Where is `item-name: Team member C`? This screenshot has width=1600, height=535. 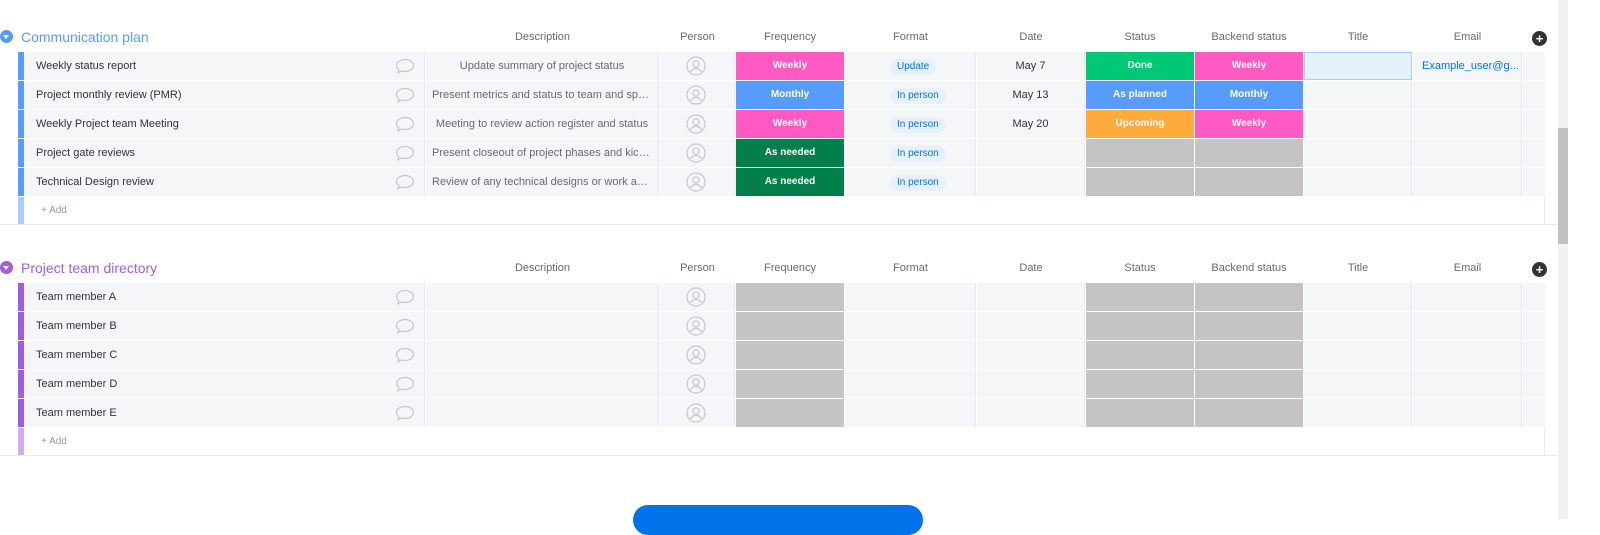
item-name: Team member C is located at coordinates (224, 355).